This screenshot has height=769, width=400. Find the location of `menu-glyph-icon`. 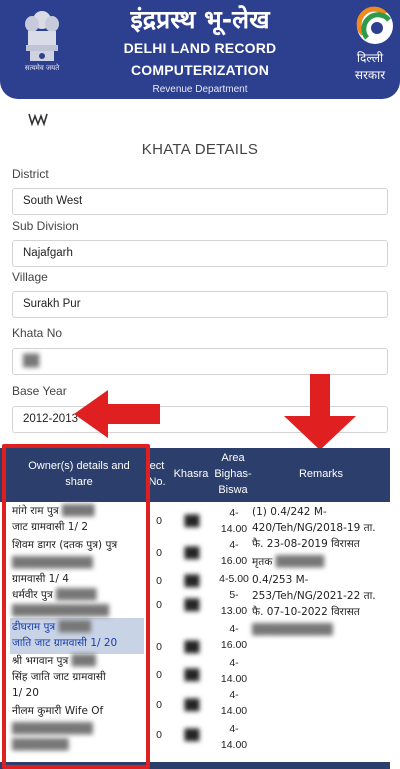

menu-glyph-icon is located at coordinates (38, 119).